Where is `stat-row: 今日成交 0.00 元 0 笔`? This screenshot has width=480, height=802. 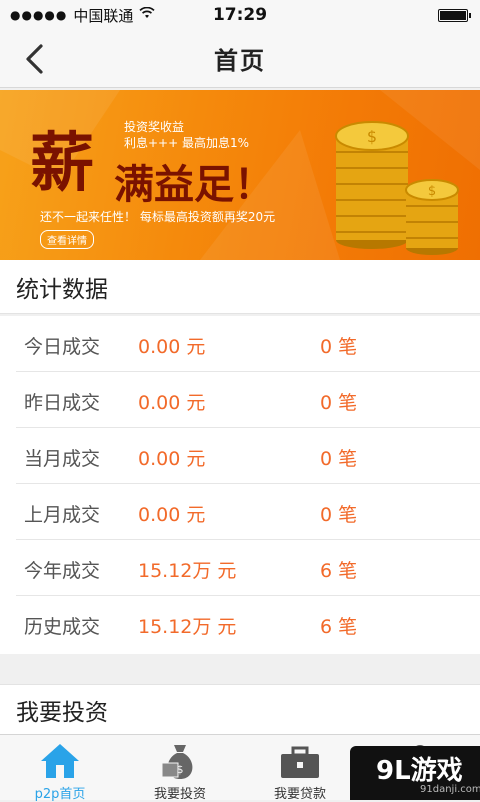 stat-row: 今日成交 0.00 元 0 笔 is located at coordinates (248, 344).